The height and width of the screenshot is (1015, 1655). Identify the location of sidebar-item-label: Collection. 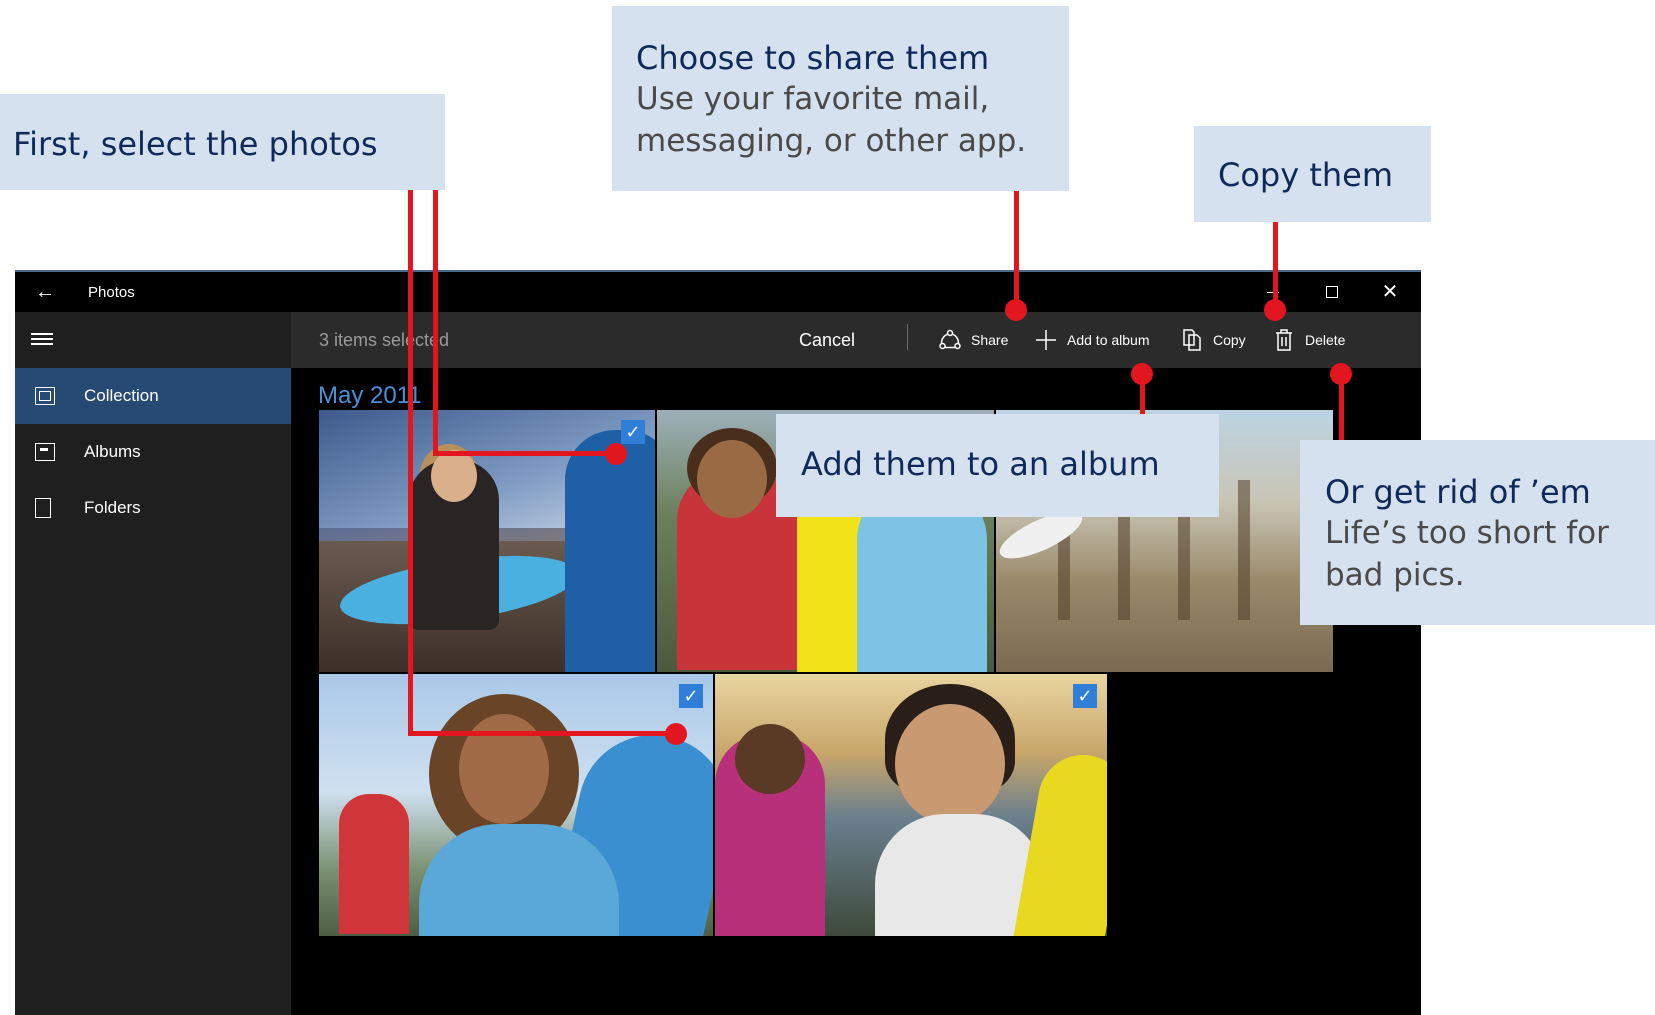
(121, 395).